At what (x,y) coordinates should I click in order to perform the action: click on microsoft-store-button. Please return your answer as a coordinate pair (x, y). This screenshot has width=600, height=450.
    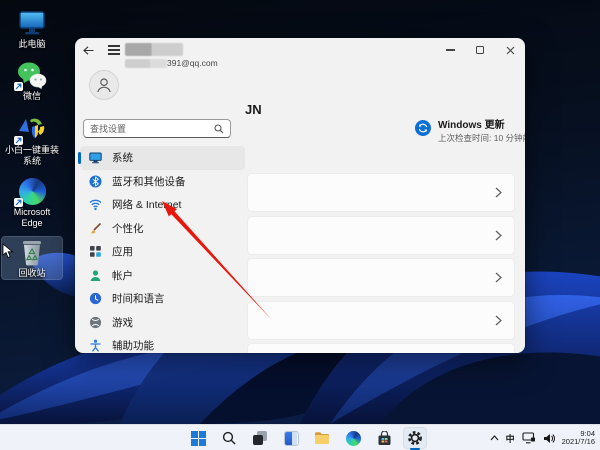
    Looking at the image, I should click on (384, 438).